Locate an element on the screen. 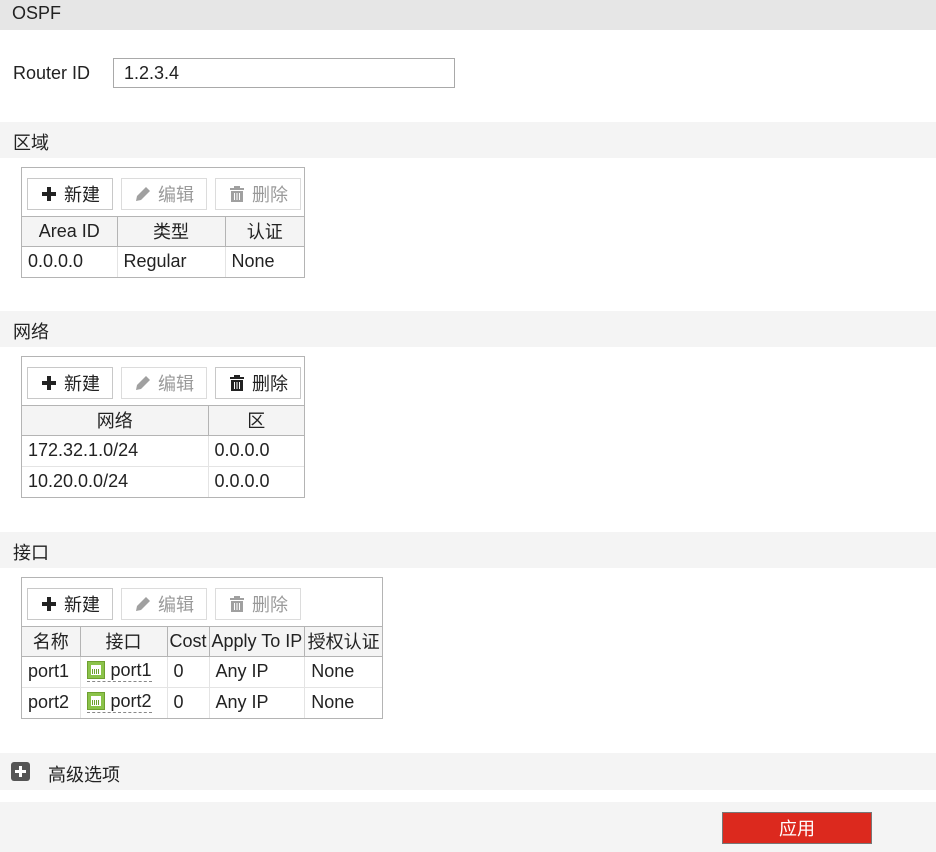 This screenshot has height=852, width=936. table-row: port2 port2 0 Any IP None is located at coordinates (202, 702).